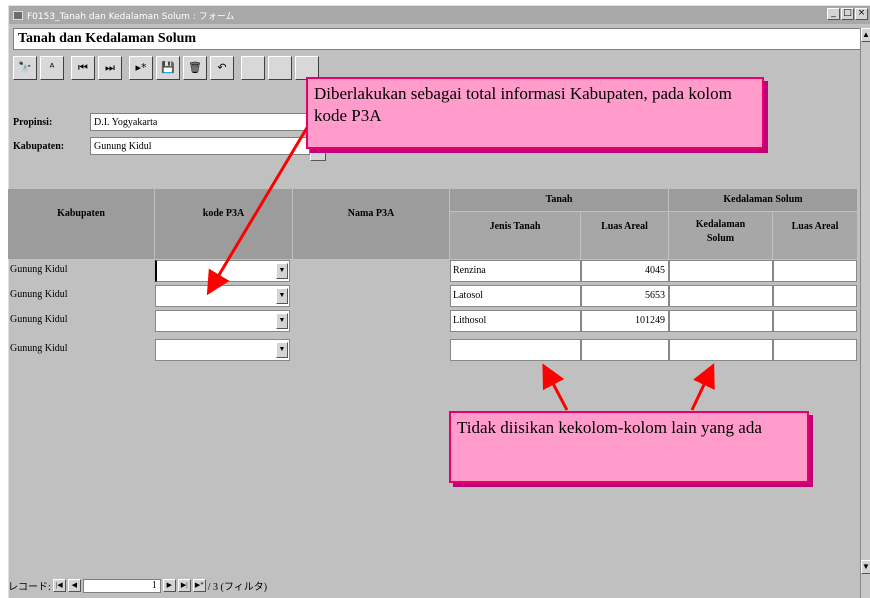 This screenshot has height=598, width=870. What do you see at coordinates (29, 587) in the screenshot?
I see `record-label: レコード:` at bounding box center [29, 587].